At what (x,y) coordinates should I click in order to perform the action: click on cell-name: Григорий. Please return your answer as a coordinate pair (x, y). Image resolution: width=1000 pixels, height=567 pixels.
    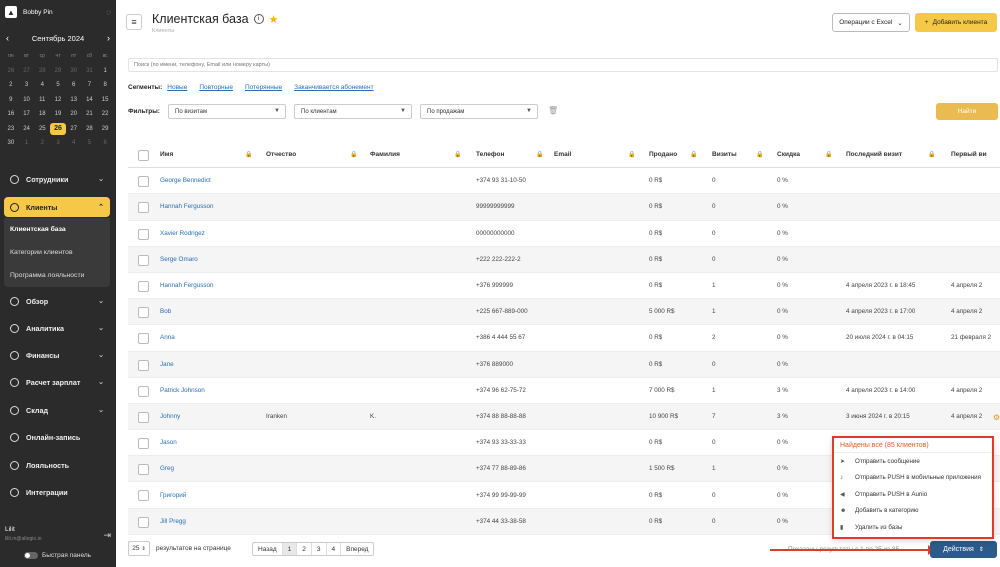
    Looking at the image, I should click on (173, 494).